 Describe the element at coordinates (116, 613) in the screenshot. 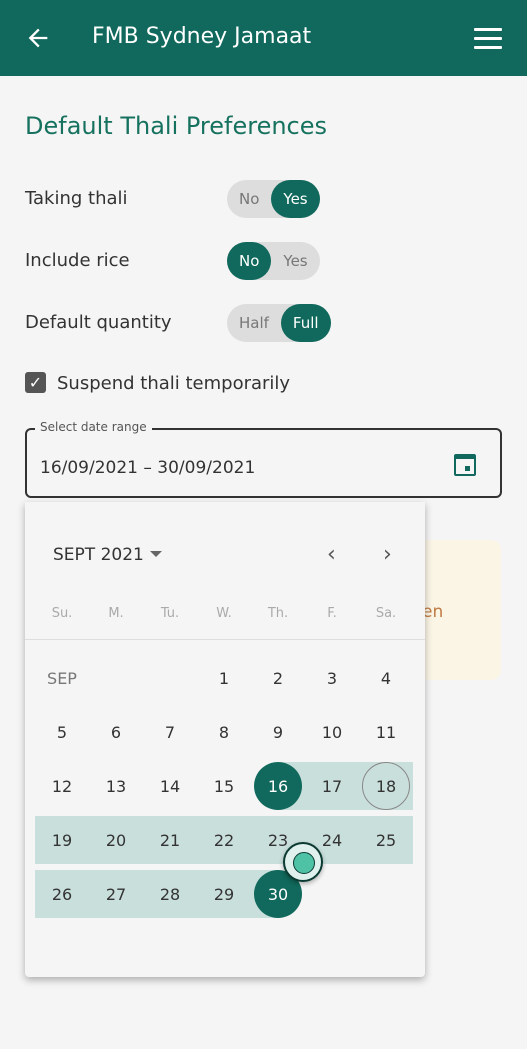

I see `weekday-label: M.` at that location.